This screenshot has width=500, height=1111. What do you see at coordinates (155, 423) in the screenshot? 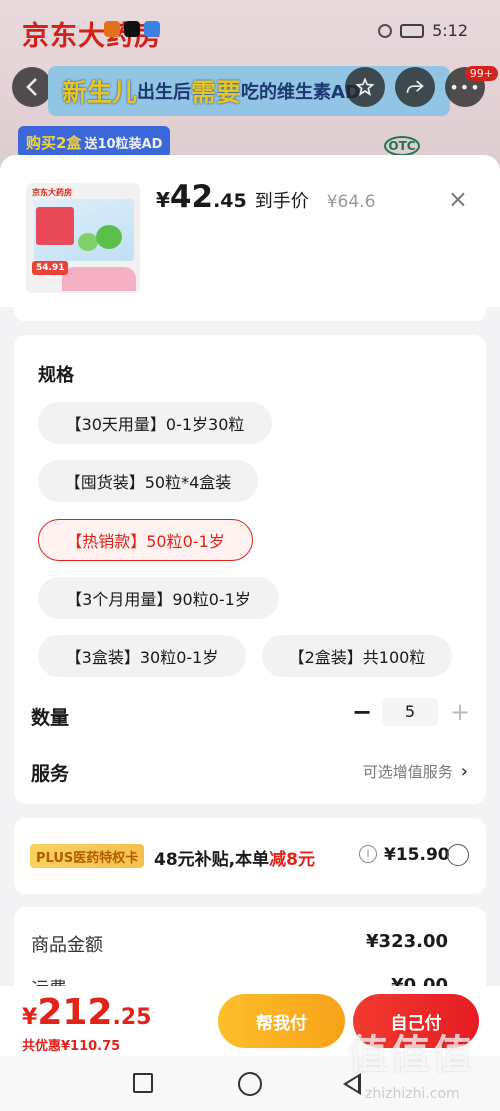
I see `spec-option: 【30天用量】0-1岁30粒` at bounding box center [155, 423].